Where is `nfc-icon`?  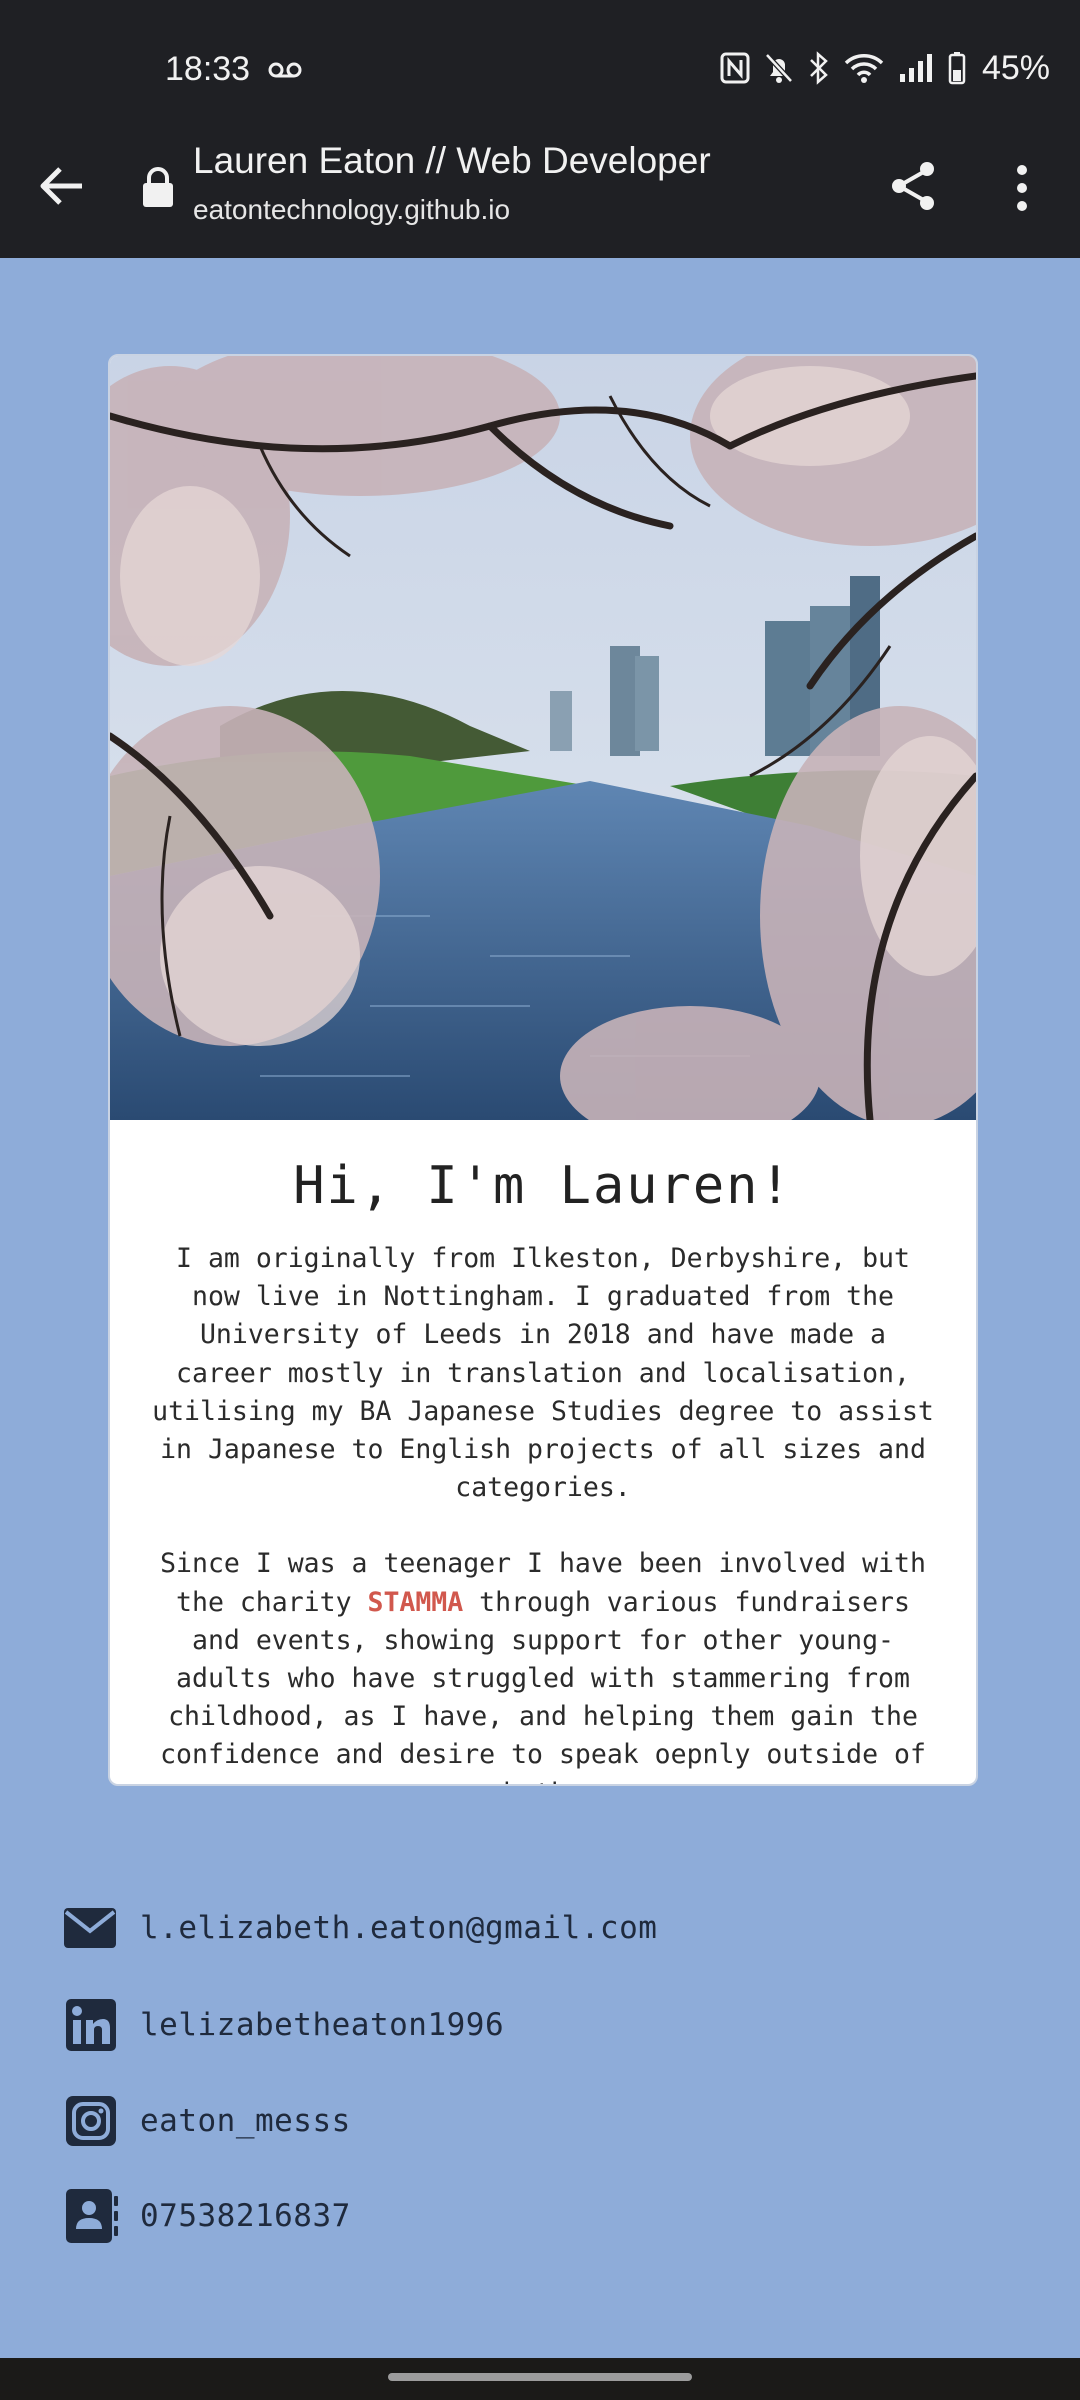 nfc-icon is located at coordinates (735, 68).